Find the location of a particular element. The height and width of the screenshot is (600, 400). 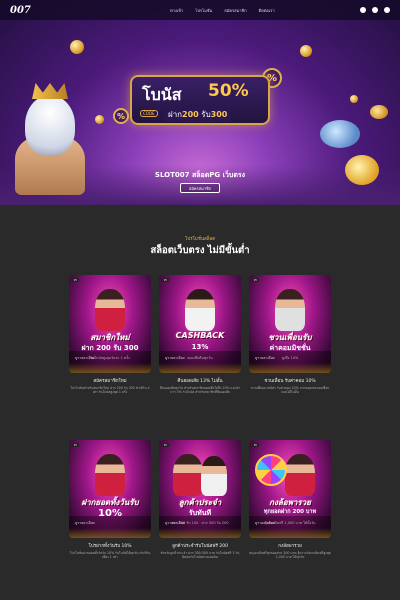

card-title: ชวนเพื่อน รับค่าคอม 10% is located at coordinates (290, 381).